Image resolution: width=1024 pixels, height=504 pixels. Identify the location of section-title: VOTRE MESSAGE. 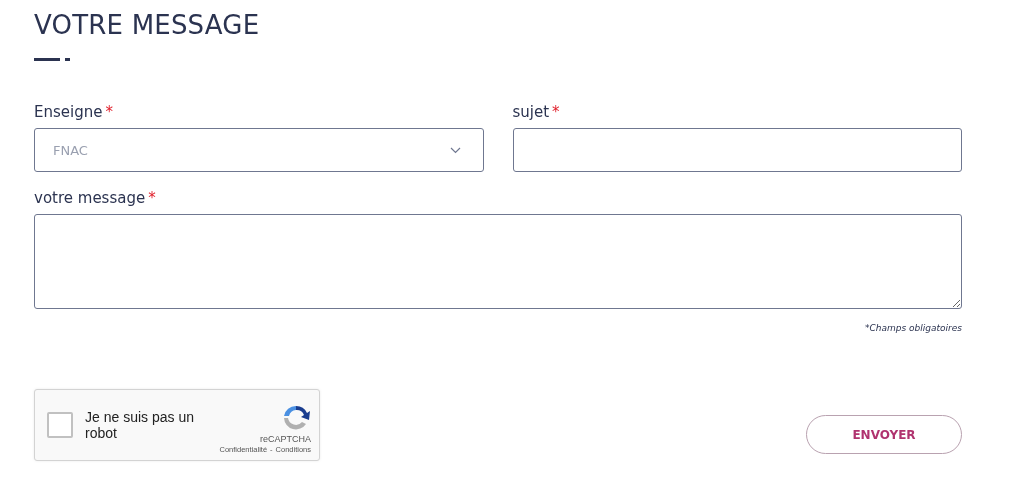
(147, 25).